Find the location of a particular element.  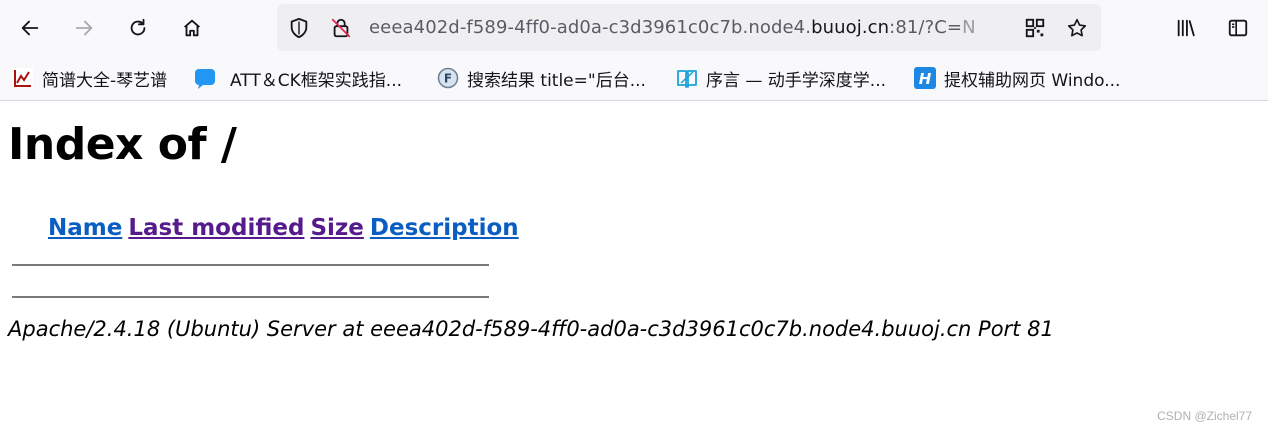

qinyipu-icon is located at coordinates (23, 78).